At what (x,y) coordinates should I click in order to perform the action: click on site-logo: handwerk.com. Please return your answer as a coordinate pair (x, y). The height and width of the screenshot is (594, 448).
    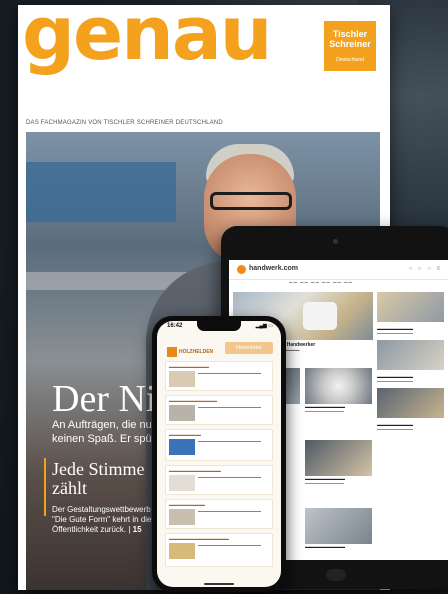
    Looking at the image, I should click on (273, 268).